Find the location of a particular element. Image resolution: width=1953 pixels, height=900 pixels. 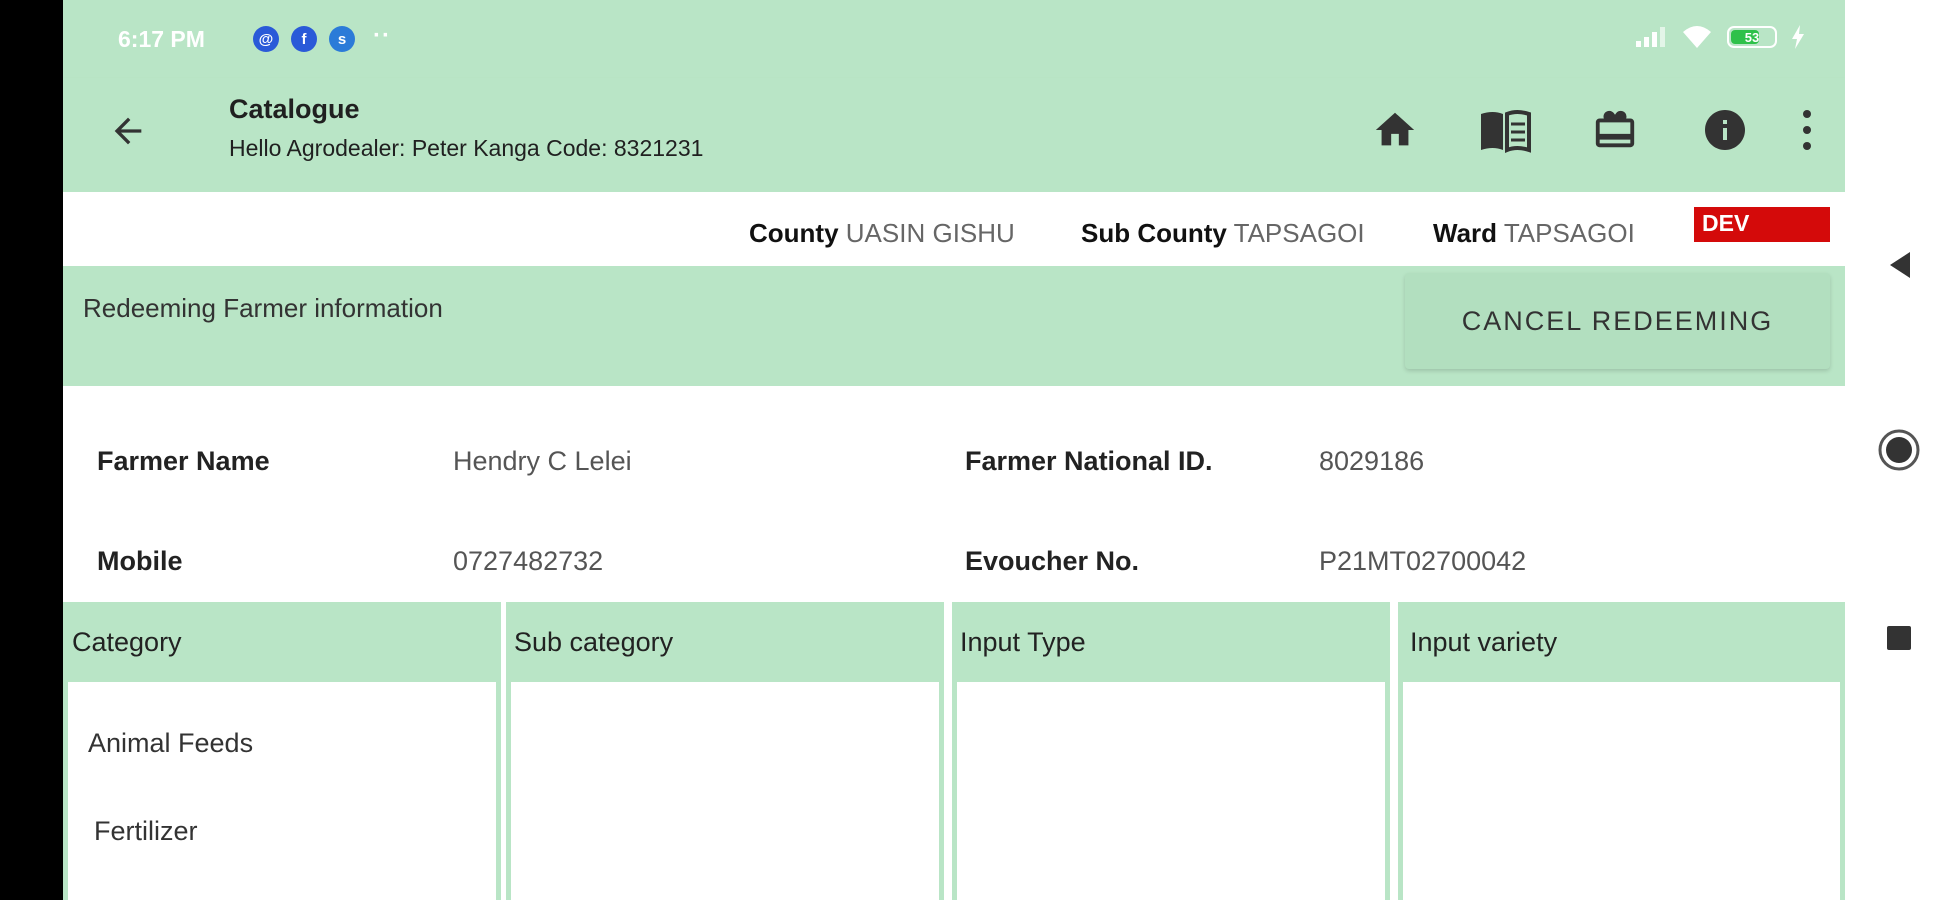

back-button is located at coordinates (128, 131).